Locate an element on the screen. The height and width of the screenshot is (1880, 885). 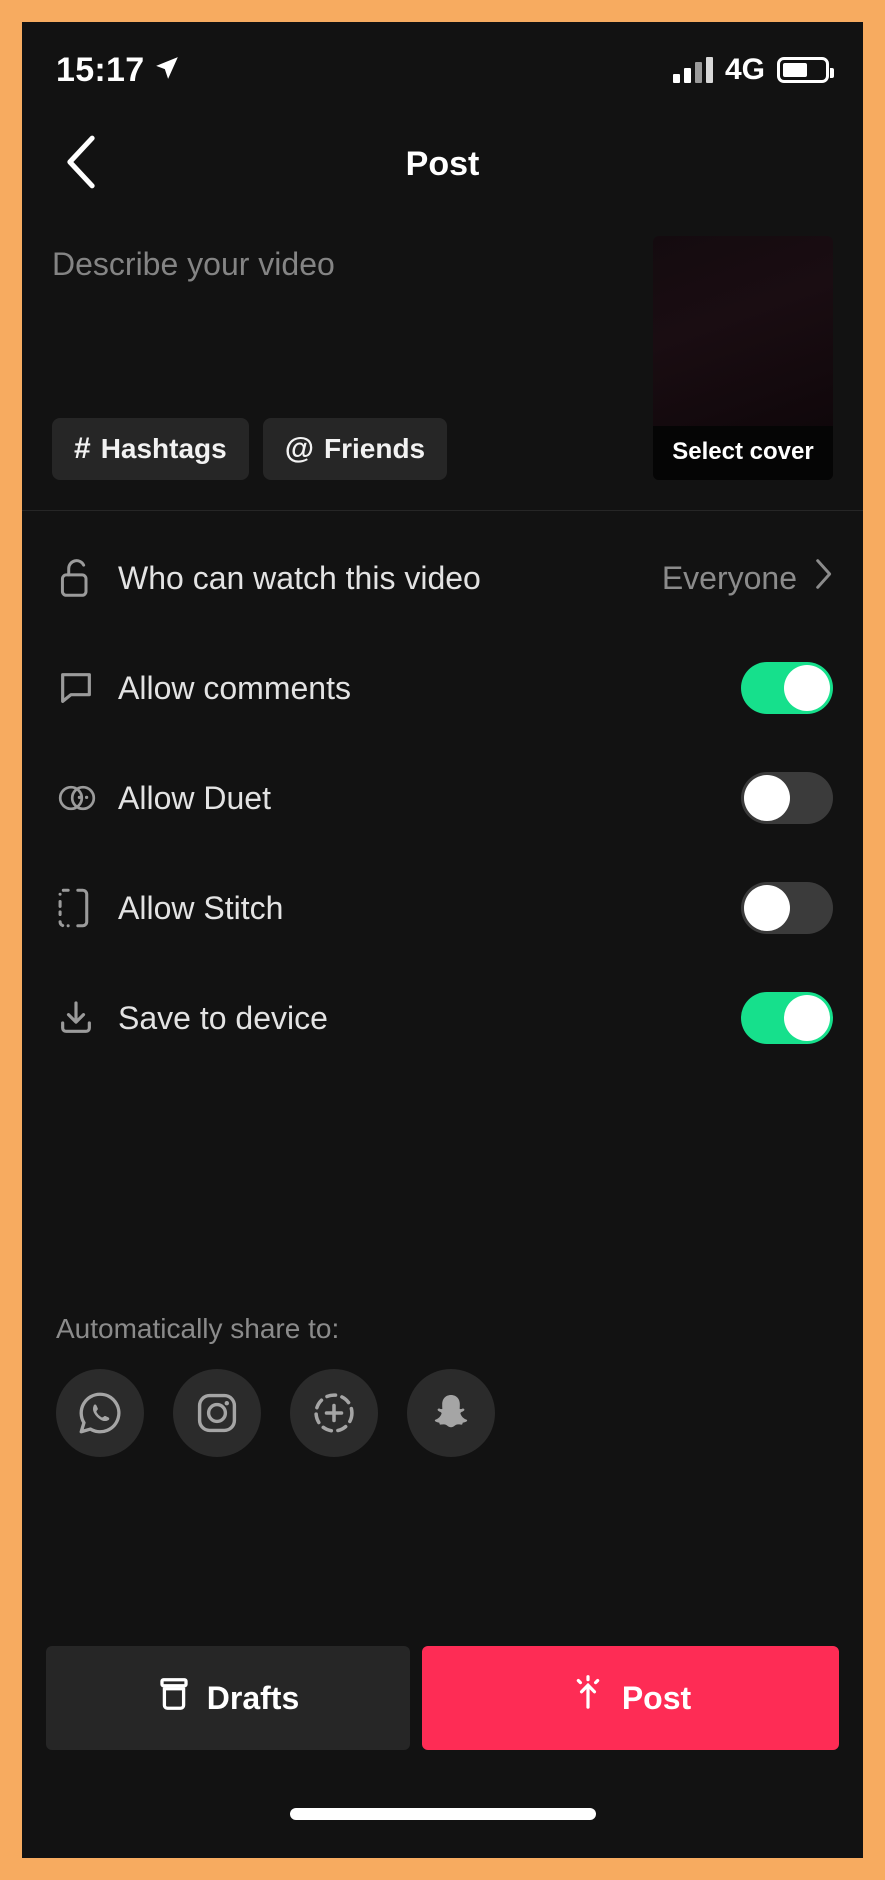
unlock-icon is located at coordinates (87, 578).